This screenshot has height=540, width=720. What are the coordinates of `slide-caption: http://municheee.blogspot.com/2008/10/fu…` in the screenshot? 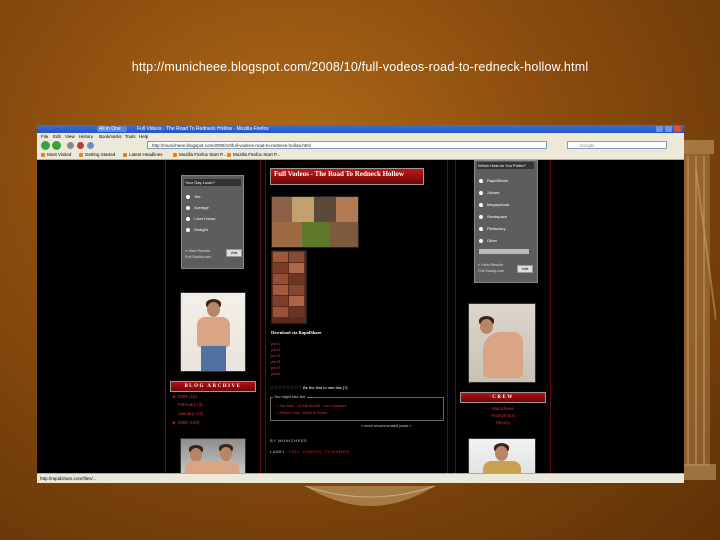 It's located at (360, 67).